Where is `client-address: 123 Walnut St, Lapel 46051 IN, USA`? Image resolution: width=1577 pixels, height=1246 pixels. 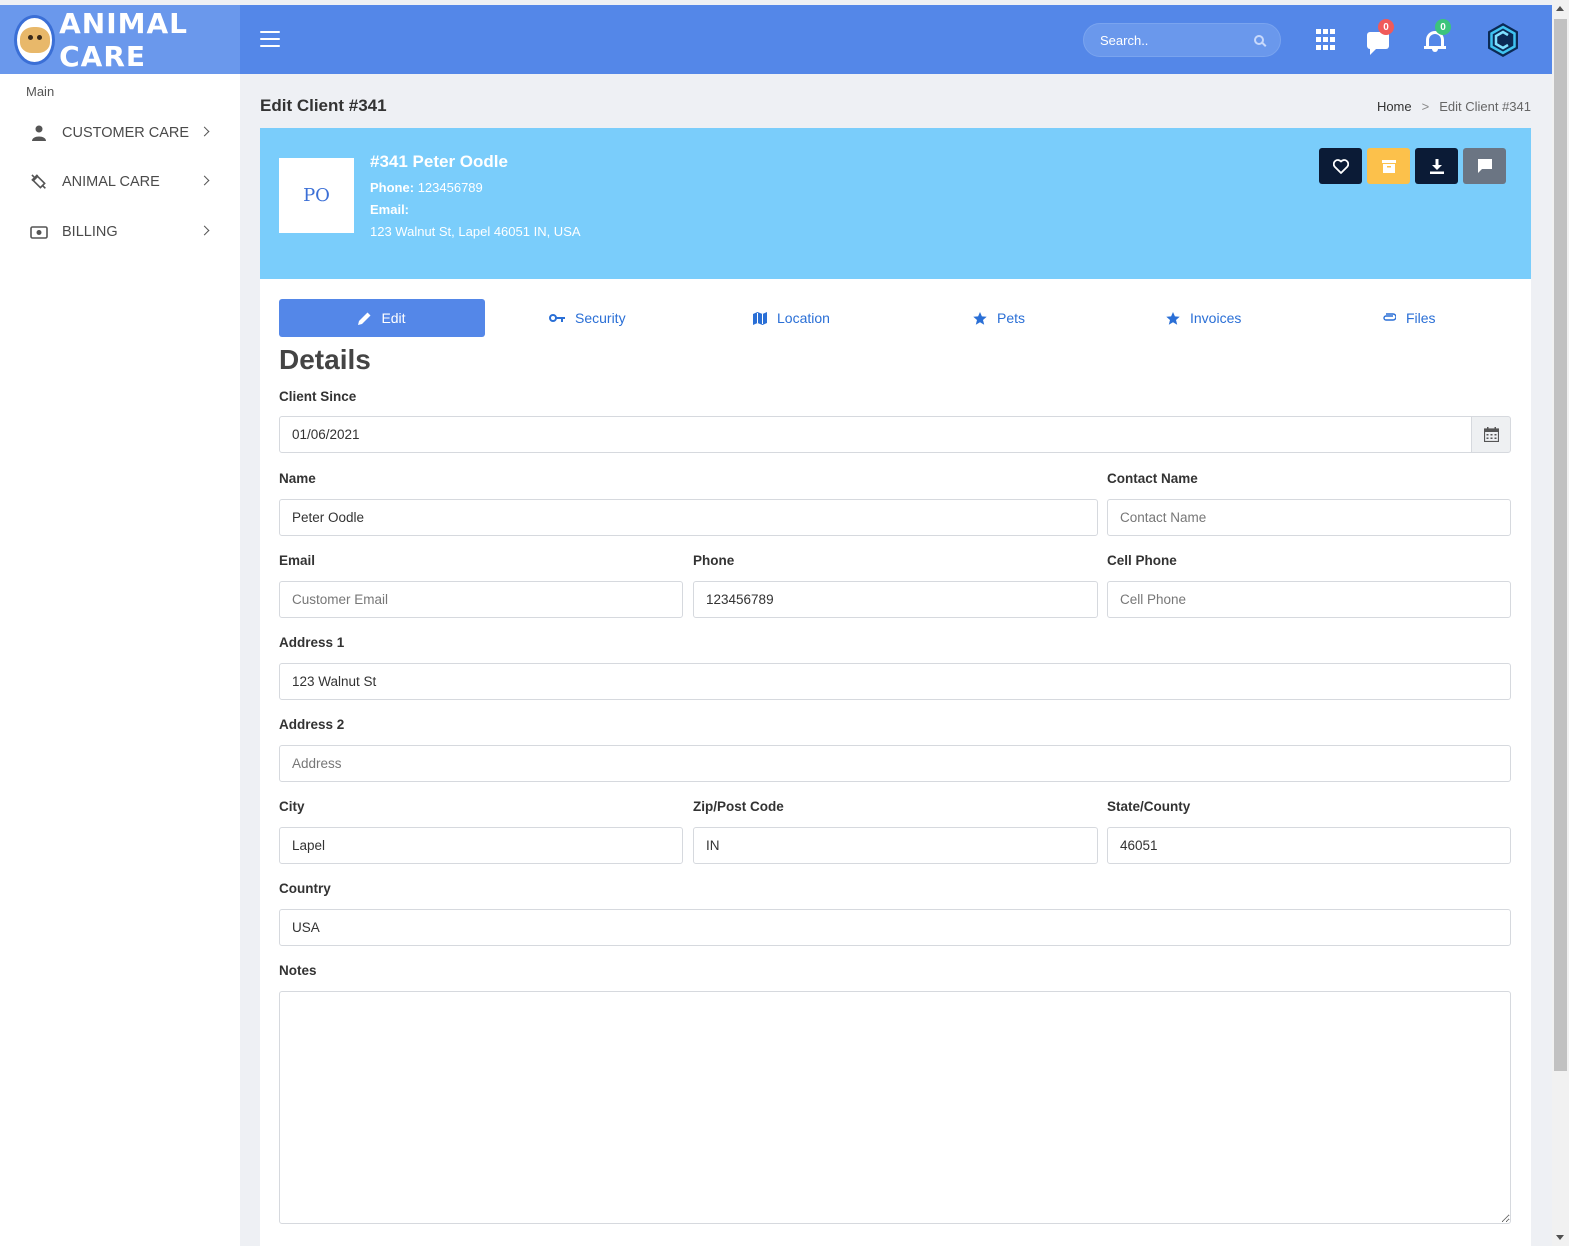
client-address: 123 Walnut St, Lapel 46051 IN, USA is located at coordinates (475, 231).